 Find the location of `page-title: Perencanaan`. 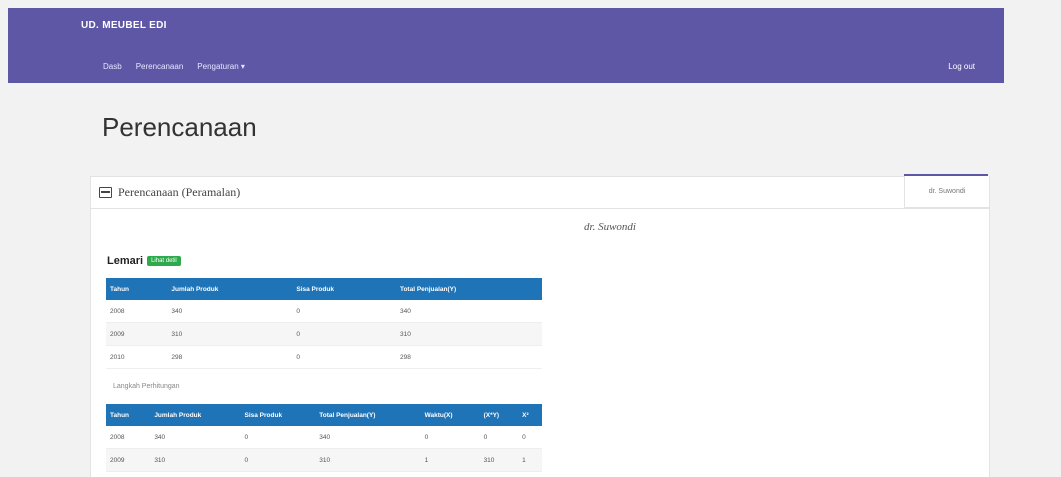

page-title: Perencanaan is located at coordinates (179, 127).